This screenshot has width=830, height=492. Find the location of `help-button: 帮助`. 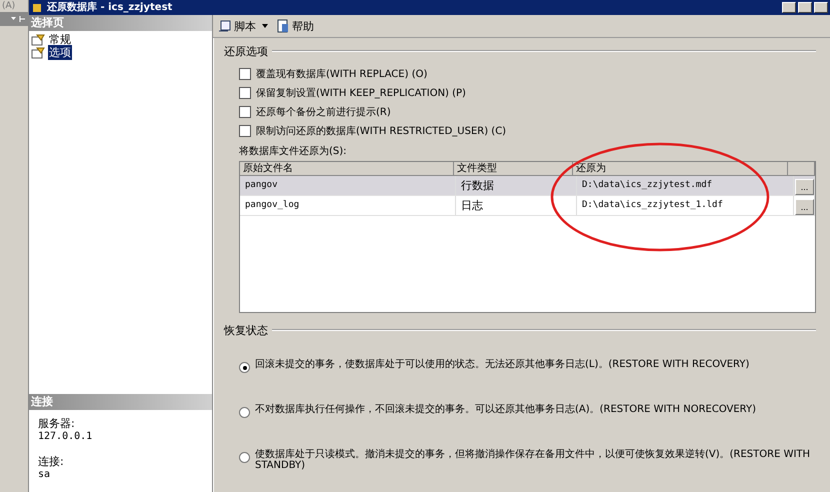

help-button: 帮助 is located at coordinates (295, 26).